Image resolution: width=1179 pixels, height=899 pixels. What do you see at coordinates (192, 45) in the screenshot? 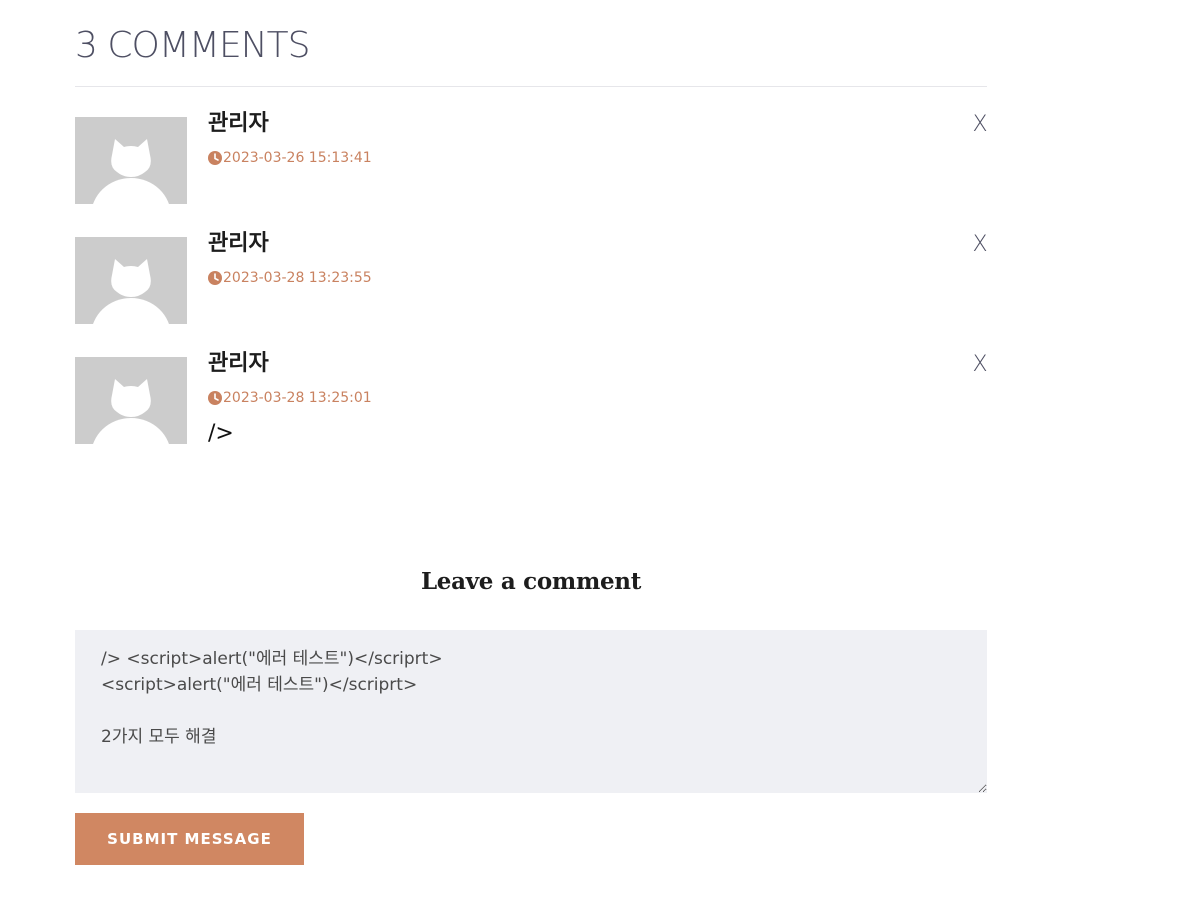
I see `comments-count-title: 3 COMMENTS` at bounding box center [192, 45].